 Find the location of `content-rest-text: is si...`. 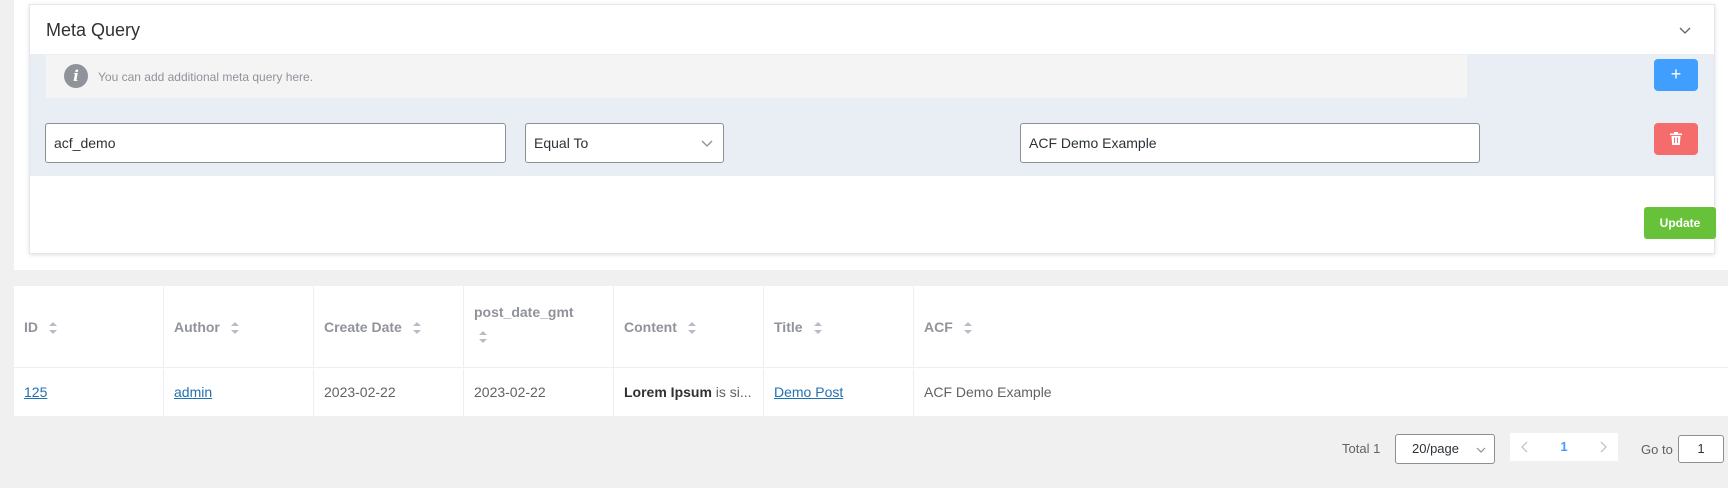

content-rest-text: is si... is located at coordinates (731, 392).